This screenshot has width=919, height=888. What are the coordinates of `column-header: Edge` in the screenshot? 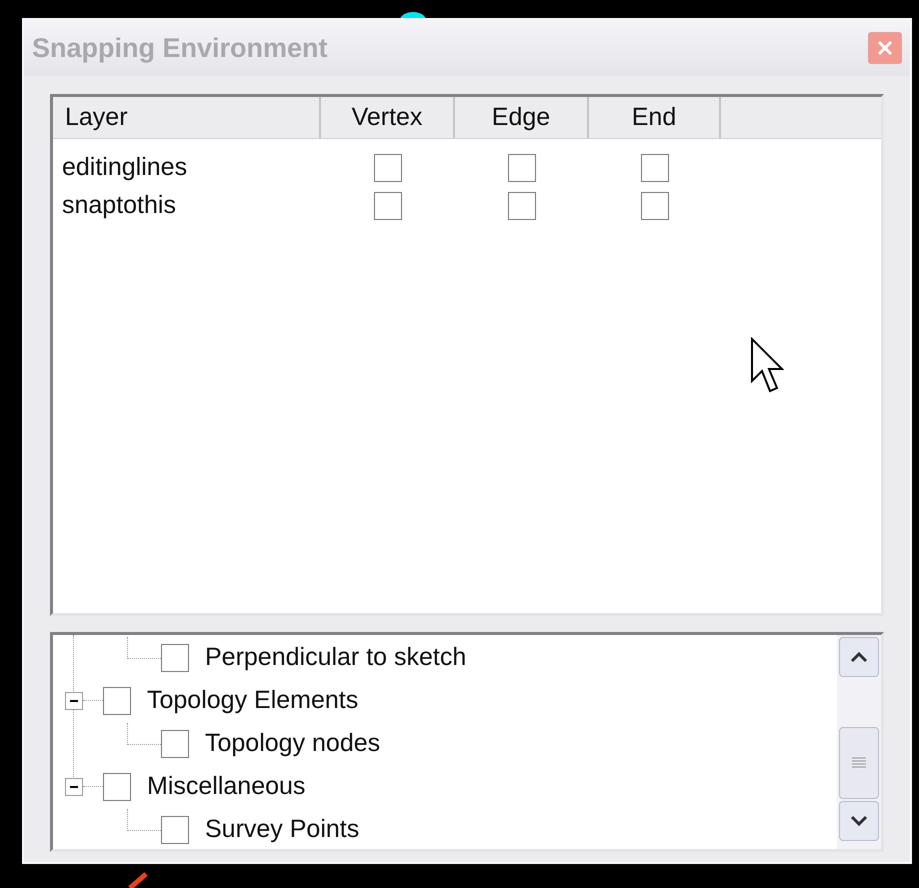 It's located at (522, 117).